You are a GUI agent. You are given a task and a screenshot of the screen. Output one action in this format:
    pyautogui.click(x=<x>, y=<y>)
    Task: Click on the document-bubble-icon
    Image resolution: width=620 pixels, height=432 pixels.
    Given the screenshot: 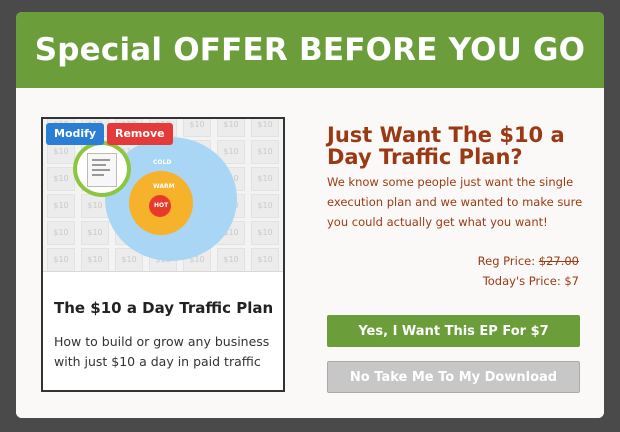 What is the action you would take?
    pyautogui.click(x=102, y=169)
    